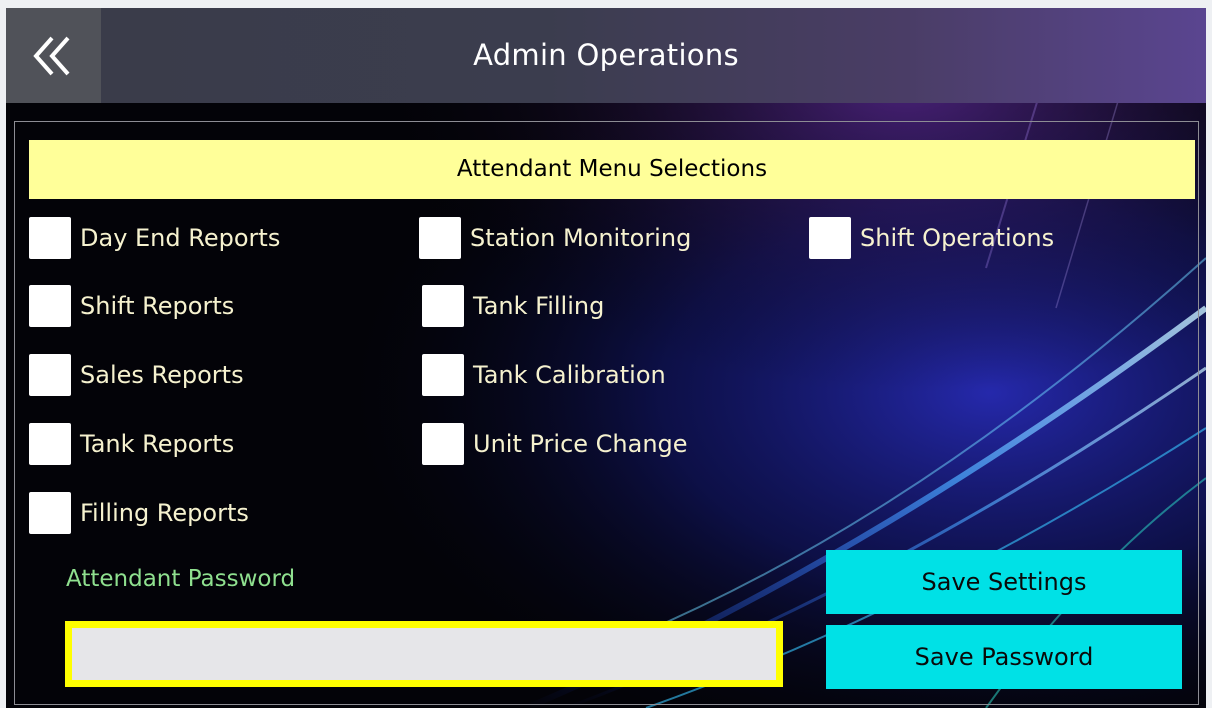 The image size is (1212, 708). Describe the element at coordinates (162, 375) in the screenshot. I see `option-label: Sales Reports` at that location.